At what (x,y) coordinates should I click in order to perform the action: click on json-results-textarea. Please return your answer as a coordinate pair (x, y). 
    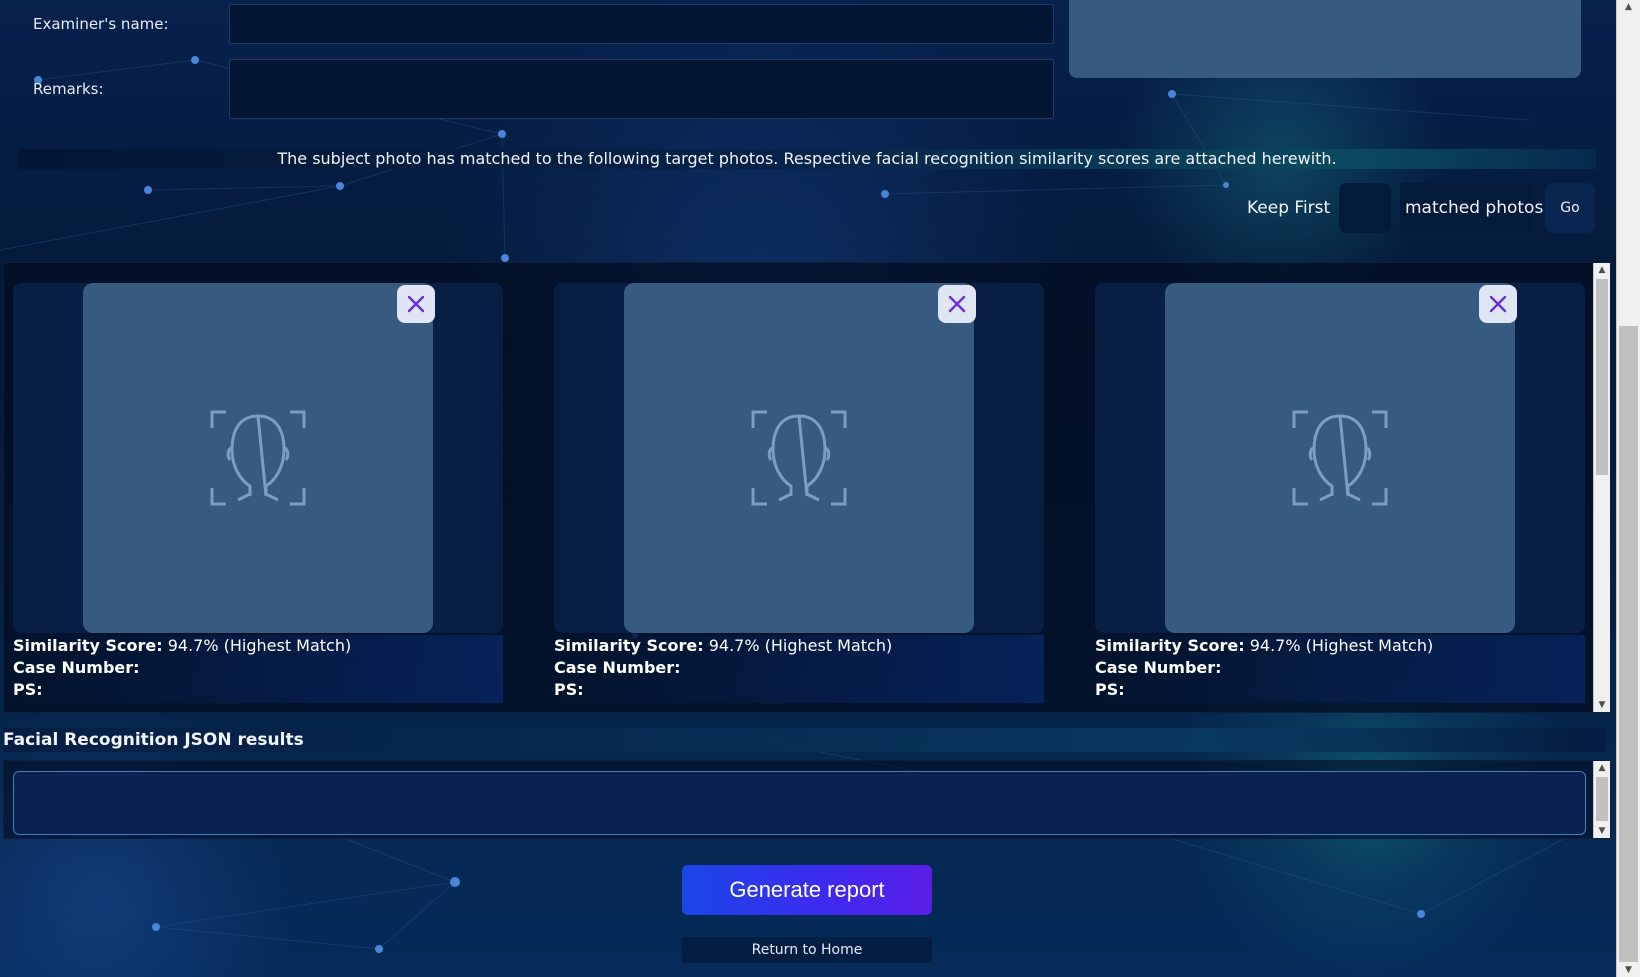
    Looking at the image, I should click on (799, 803).